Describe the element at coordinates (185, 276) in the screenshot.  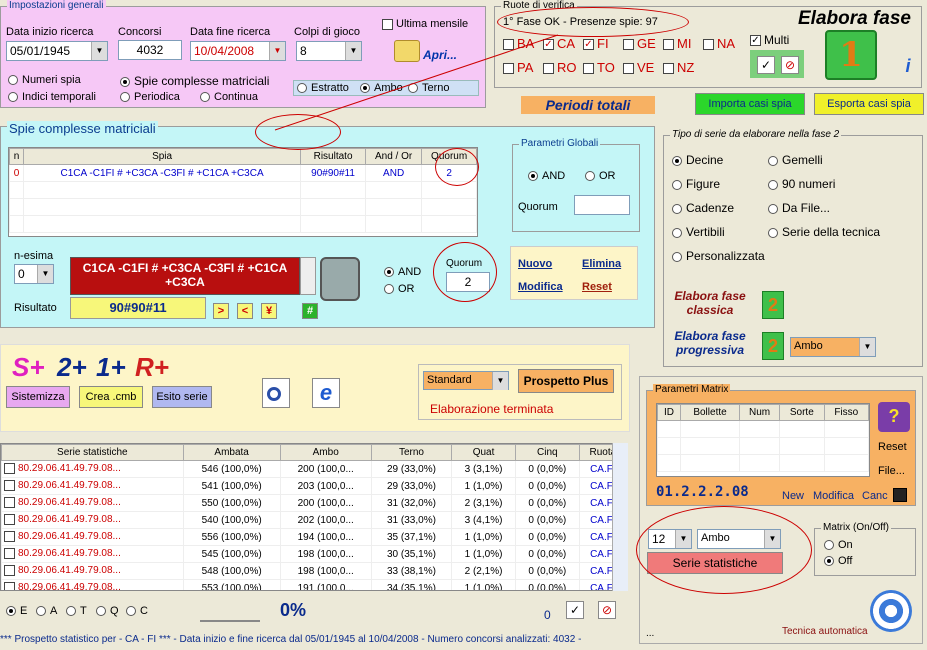
I see `spia-formula-display: C1CA -C1FI # +C3CA -C3FI # +C1CA +C3CA` at that location.